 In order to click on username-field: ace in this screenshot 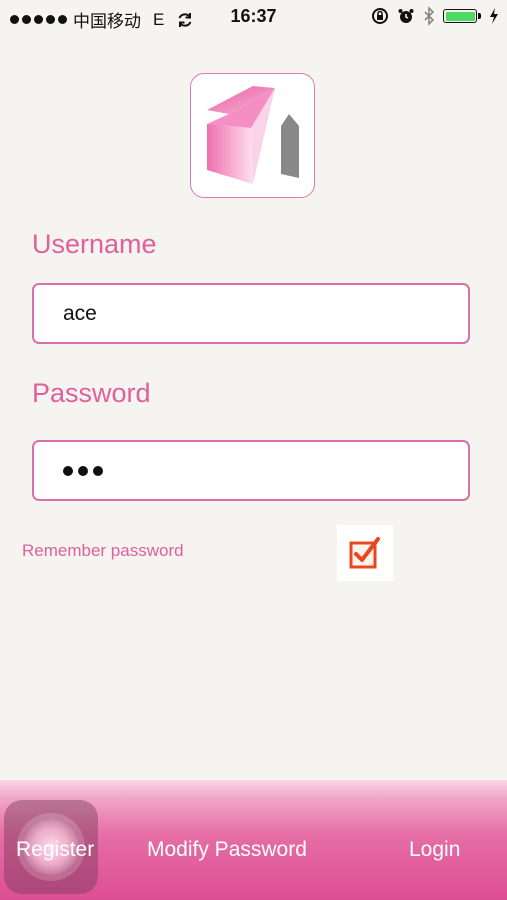, I will do `click(251, 313)`.